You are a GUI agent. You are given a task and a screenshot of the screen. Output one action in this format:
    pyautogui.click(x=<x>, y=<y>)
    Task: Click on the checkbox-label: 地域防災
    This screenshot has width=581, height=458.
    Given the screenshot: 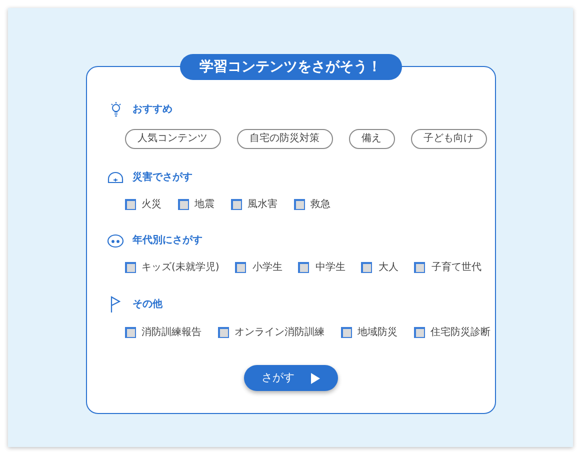 What is the action you would take?
    pyautogui.click(x=378, y=333)
    